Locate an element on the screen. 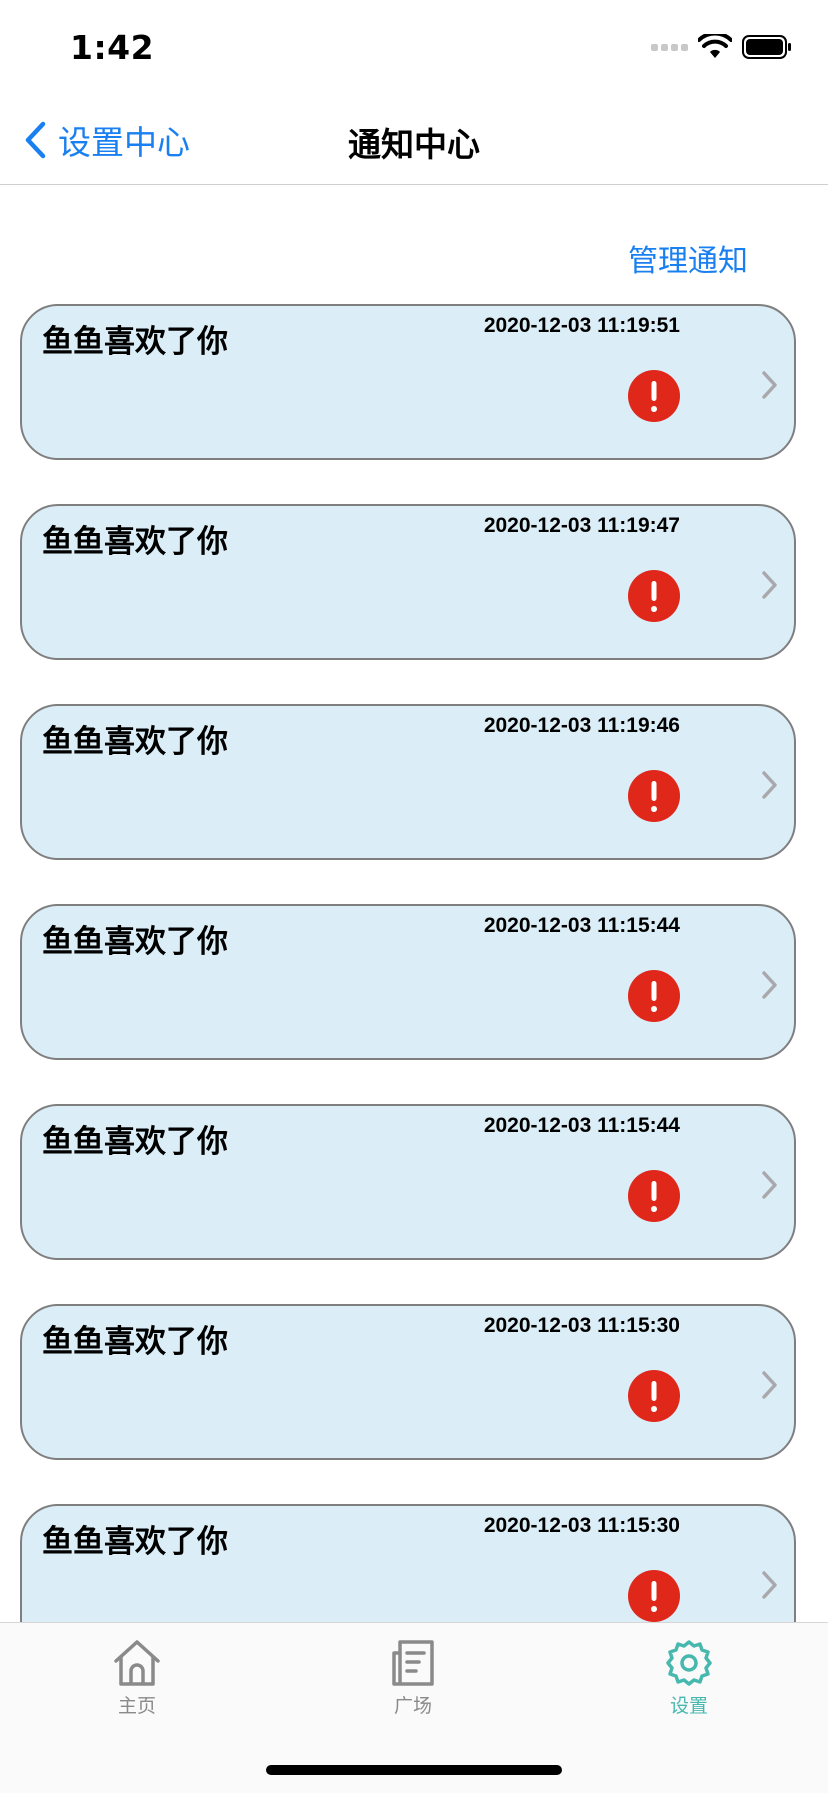 This screenshot has height=1793, width=828. navigation-bar: 设置中心 通知中心 is located at coordinates (414, 140).